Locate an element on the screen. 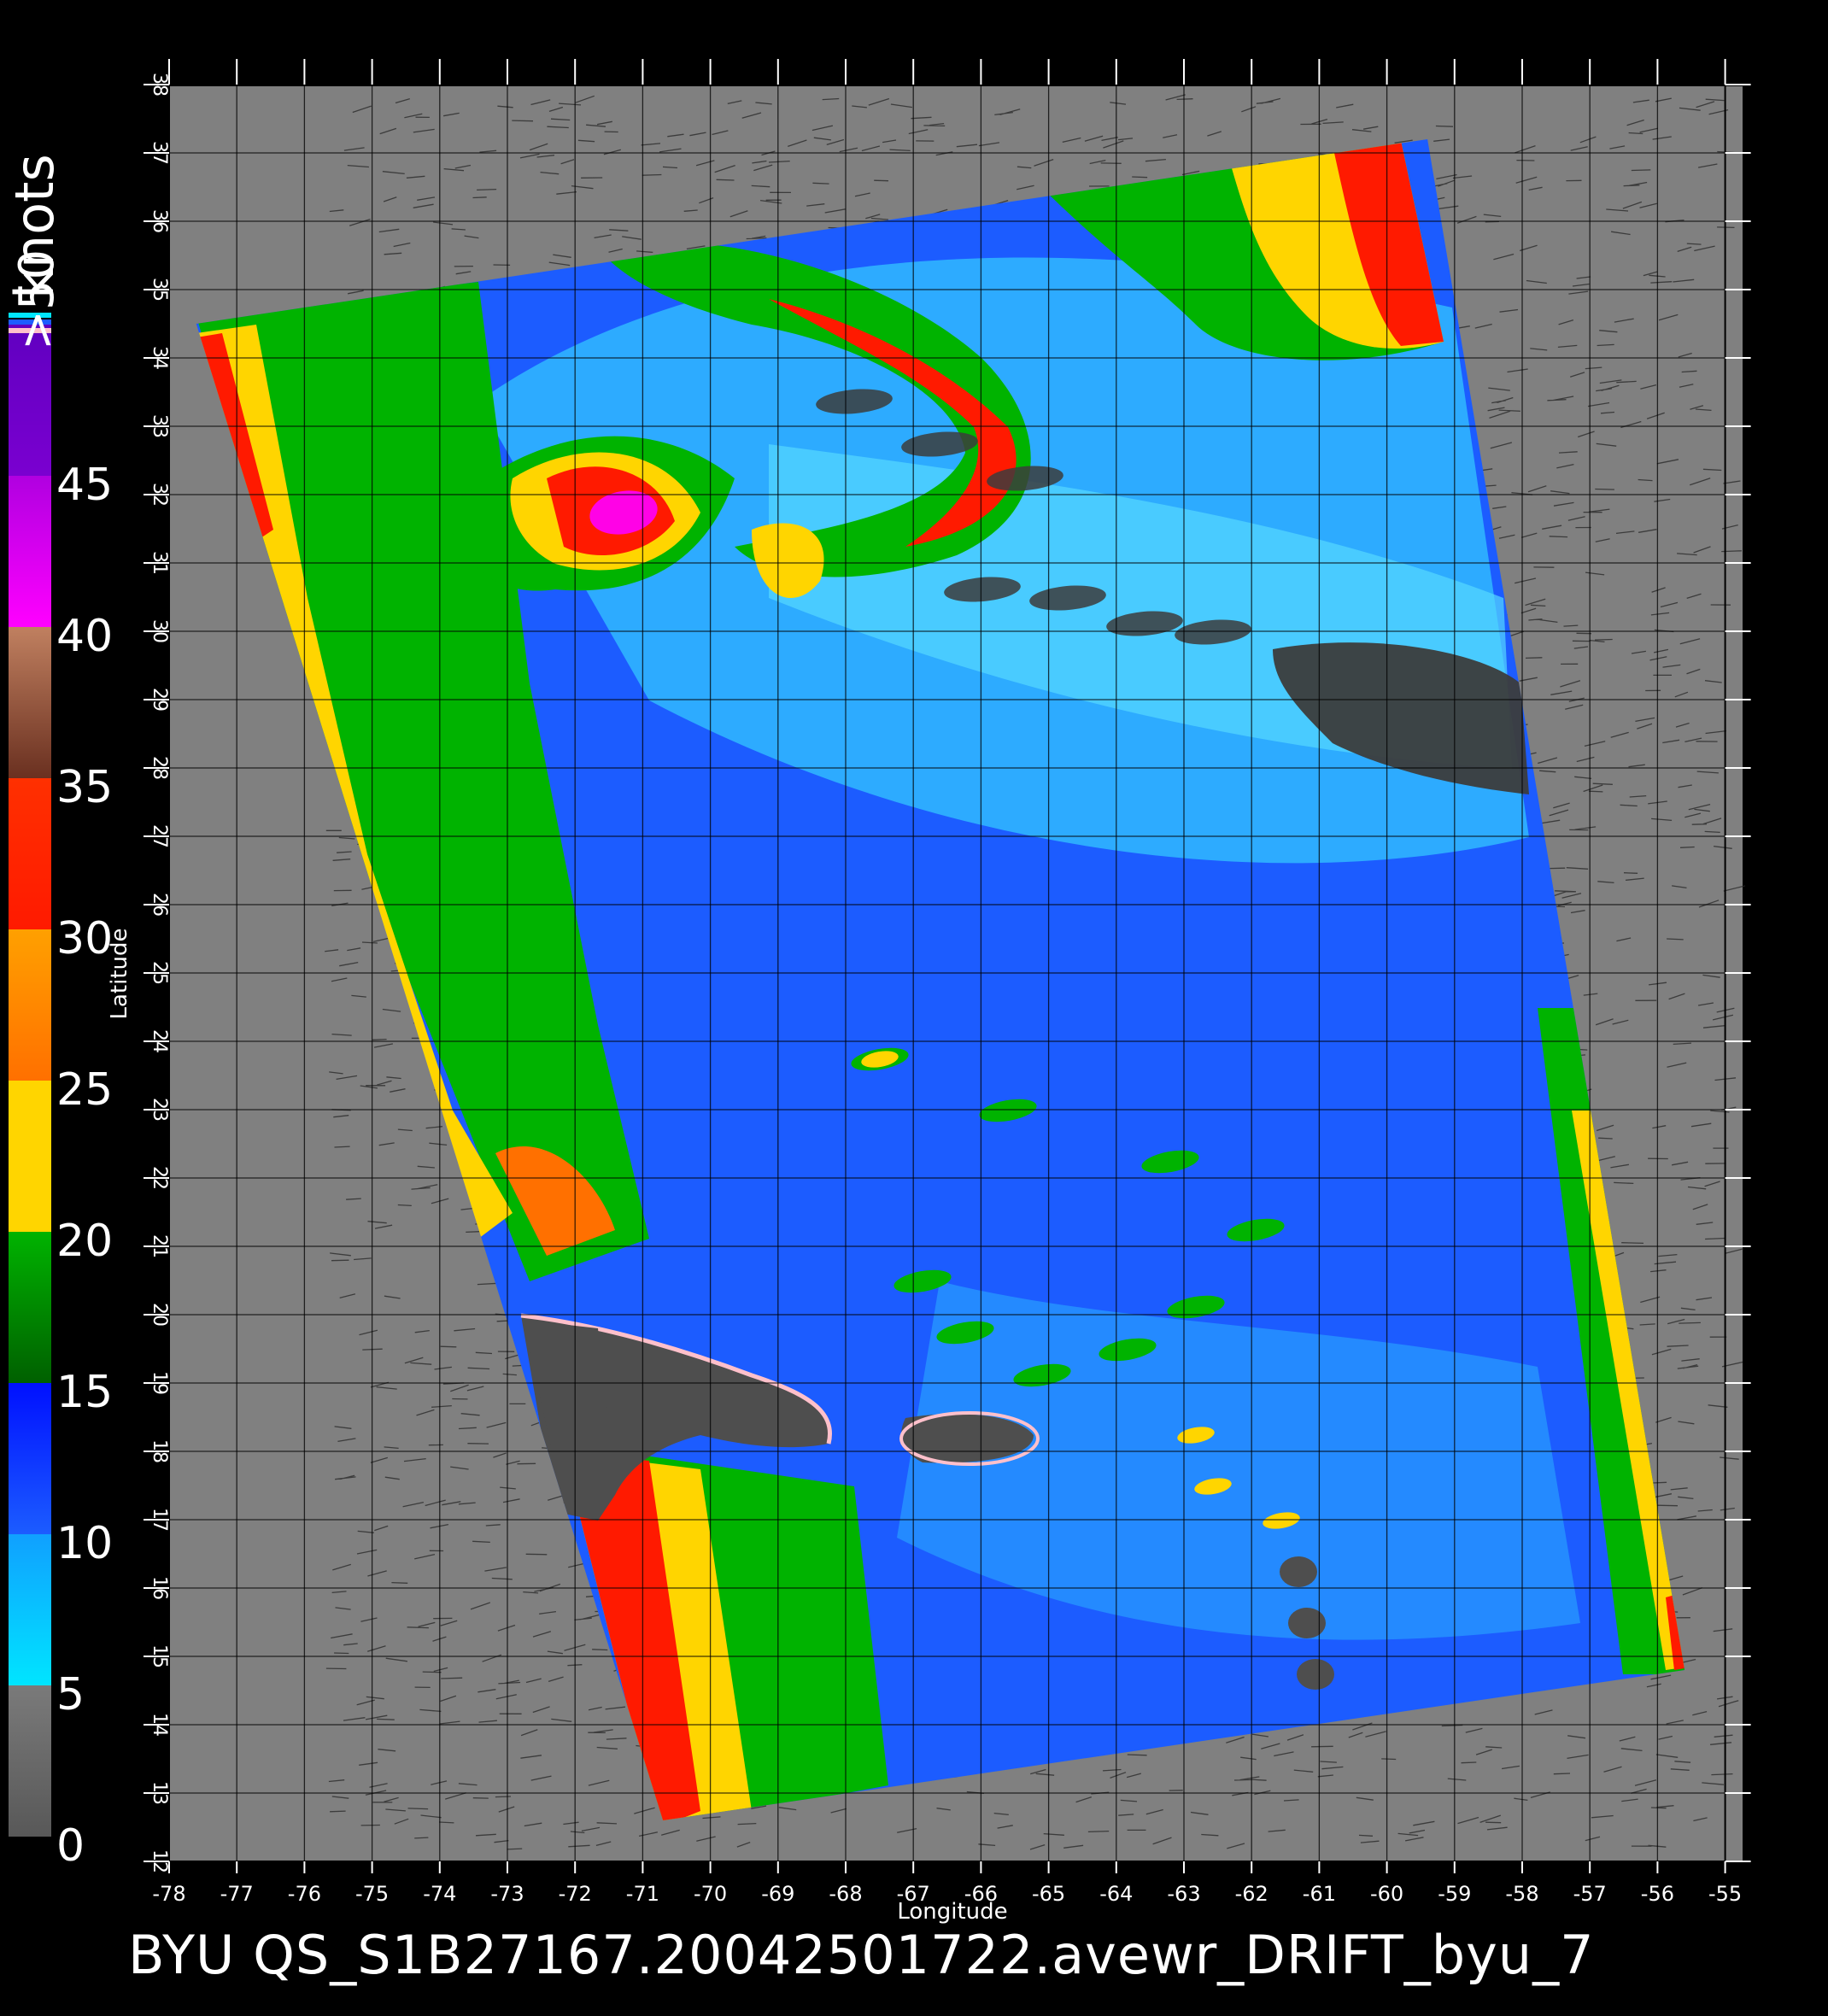 Image resolution: width=1828 pixels, height=2016 pixels. lon-tick-label: -61 is located at coordinates (1320, 1894).